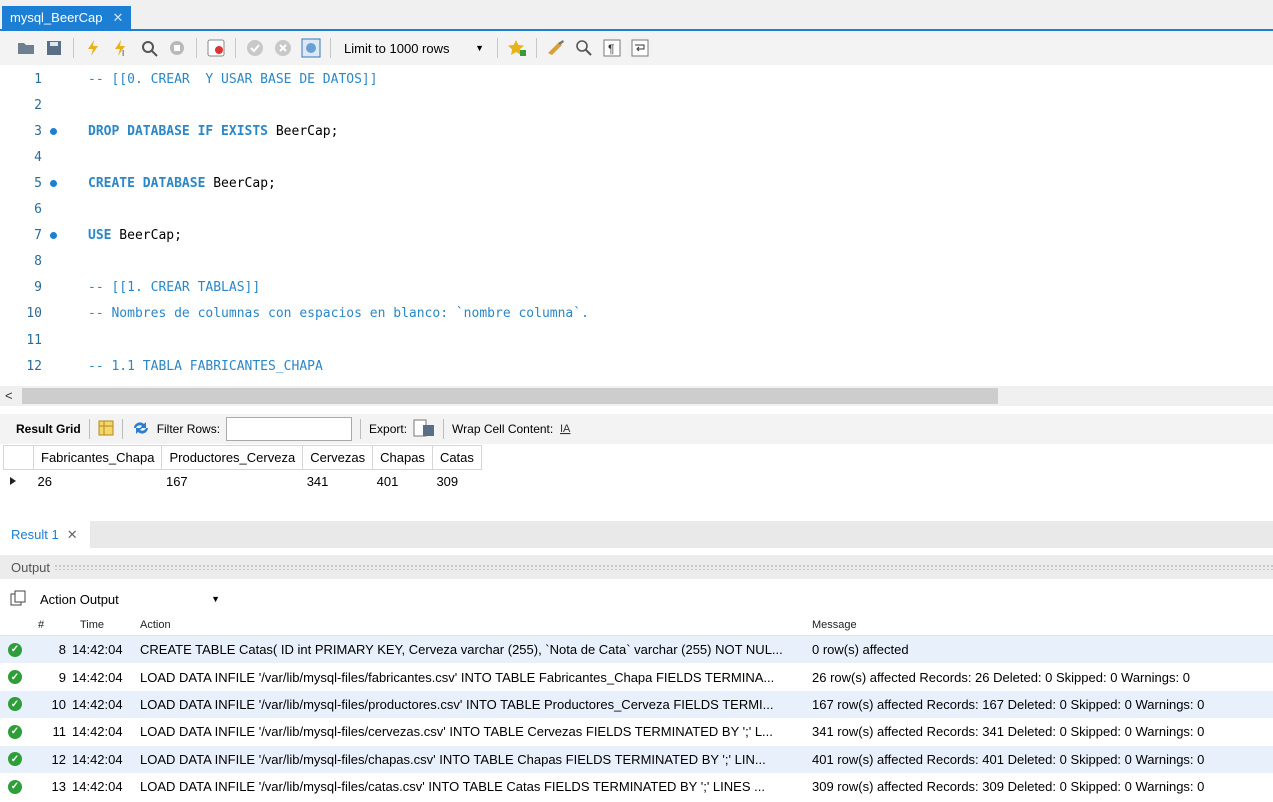 This screenshot has width=1273, height=802. I want to click on line-number: 10, so click(34, 314).